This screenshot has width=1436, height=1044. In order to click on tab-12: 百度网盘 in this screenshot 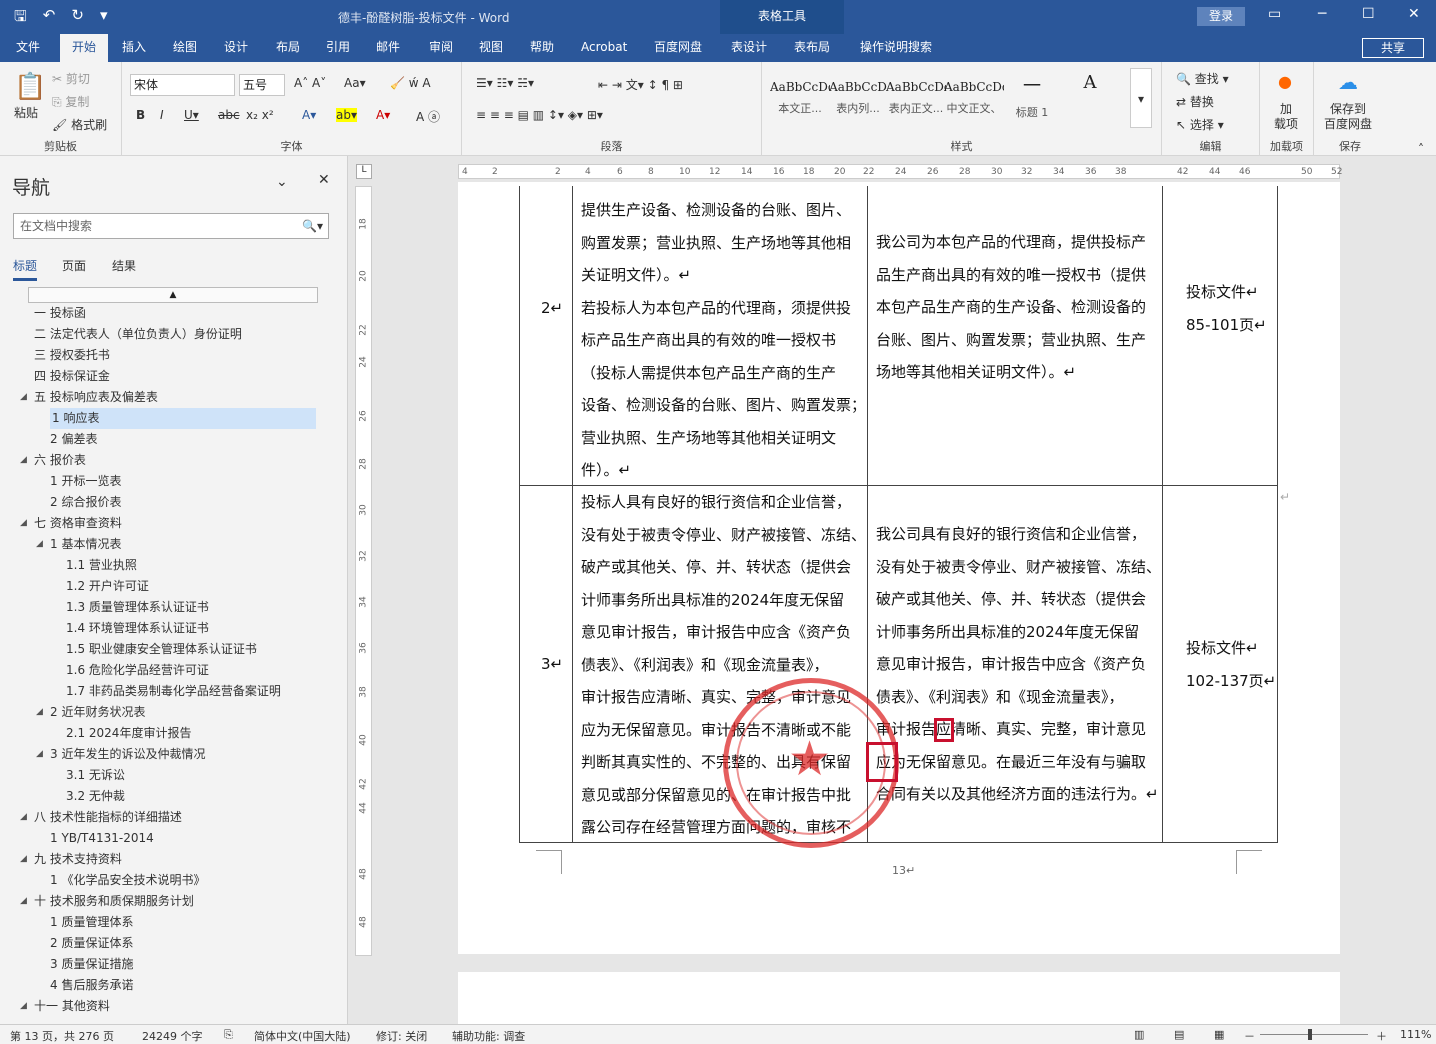, I will do `click(678, 48)`.